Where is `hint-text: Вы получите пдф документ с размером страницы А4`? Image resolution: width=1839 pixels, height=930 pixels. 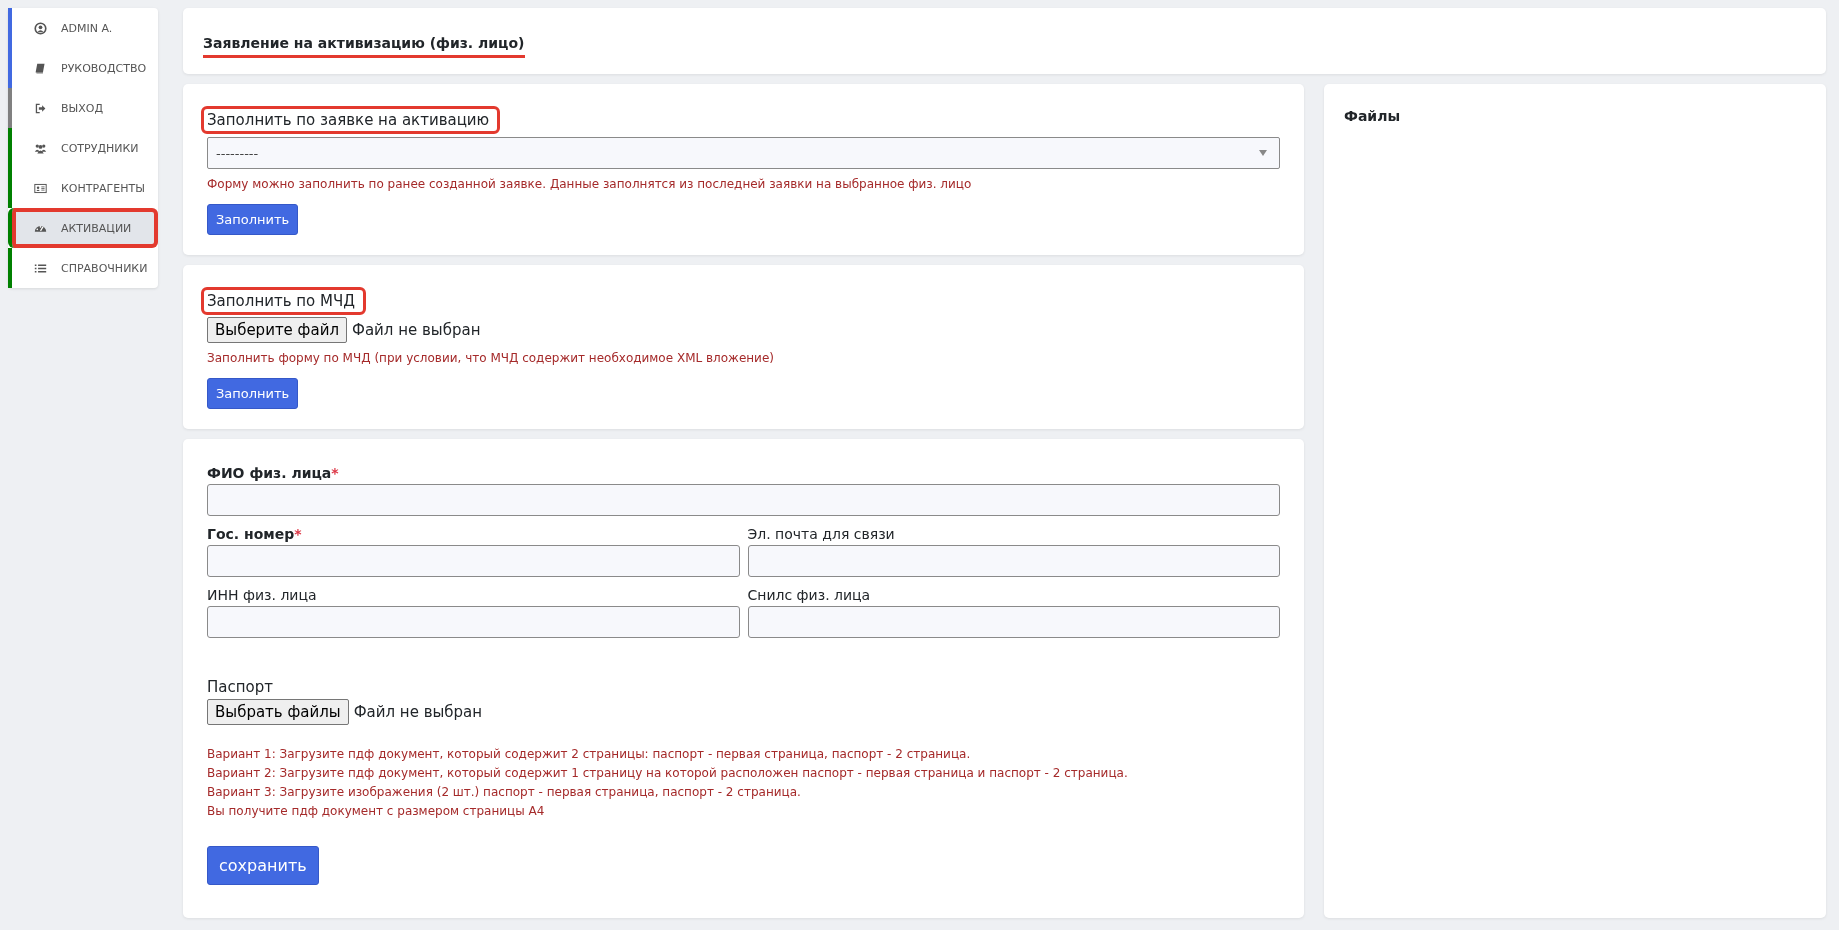
hint-text: Вы получите пдф документ с размером страницы А4 is located at coordinates (376, 811).